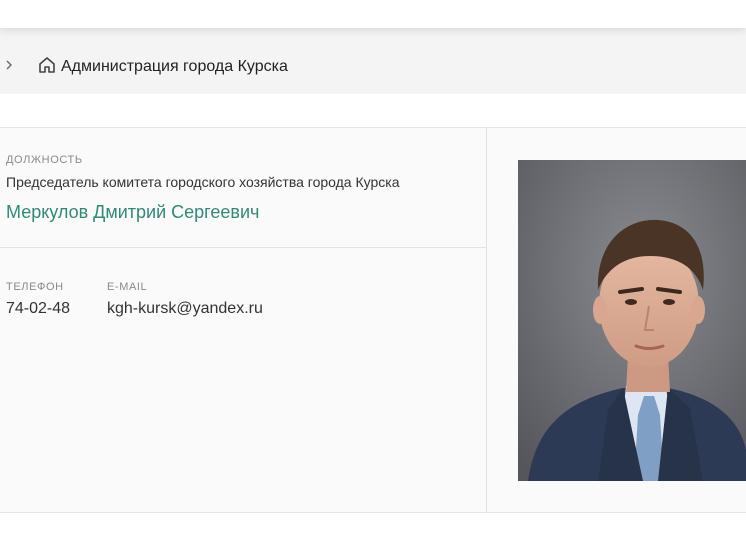 This screenshot has height=559, width=746. I want to click on home-icon, so click(47, 65).